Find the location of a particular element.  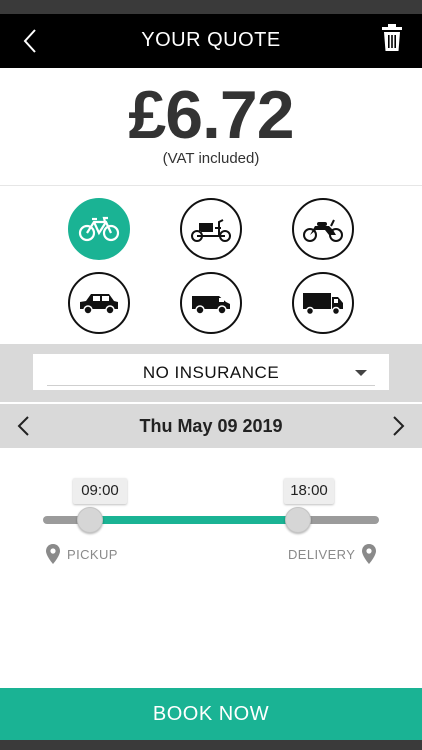

time-range-selected is located at coordinates (194, 520).